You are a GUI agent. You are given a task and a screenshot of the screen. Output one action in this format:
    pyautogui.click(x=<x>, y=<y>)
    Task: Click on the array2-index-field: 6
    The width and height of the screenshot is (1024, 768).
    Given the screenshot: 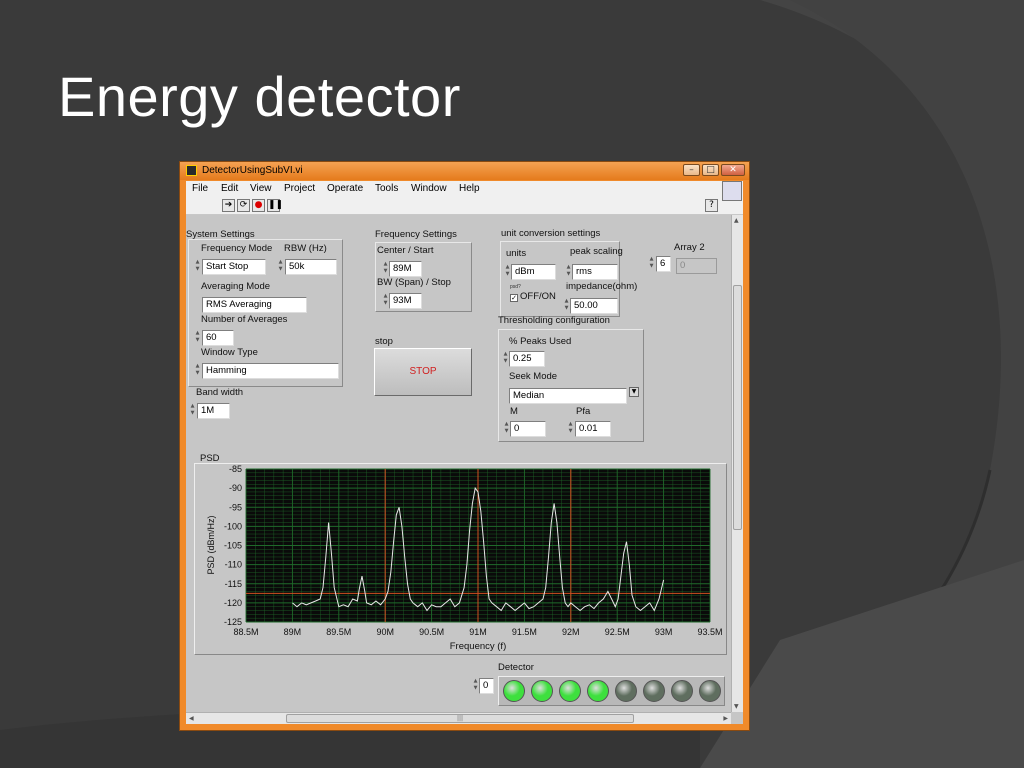 What is the action you would take?
    pyautogui.click(x=663, y=264)
    